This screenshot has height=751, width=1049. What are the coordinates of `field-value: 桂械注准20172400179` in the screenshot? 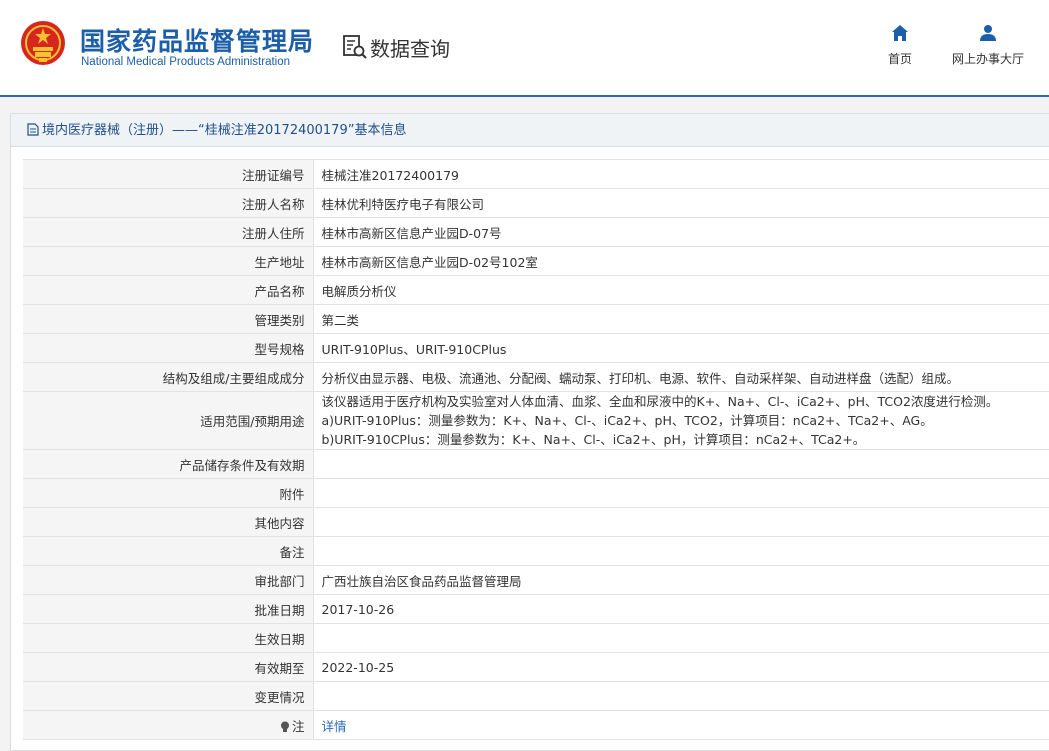 It's located at (681, 174).